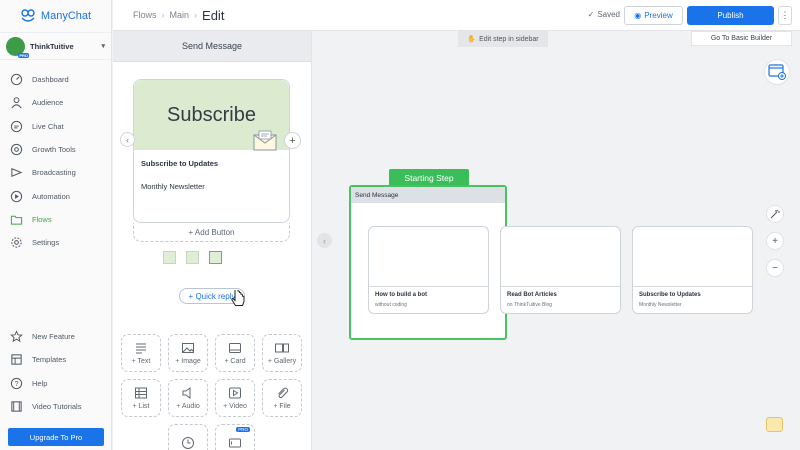 This screenshot has width=800, height=450. What do you see at coordinates (692, 270) in the screenshot?
I see `node-card: Subscribe to Updates Monthly Newsletter` at bounding box center [692, 270].